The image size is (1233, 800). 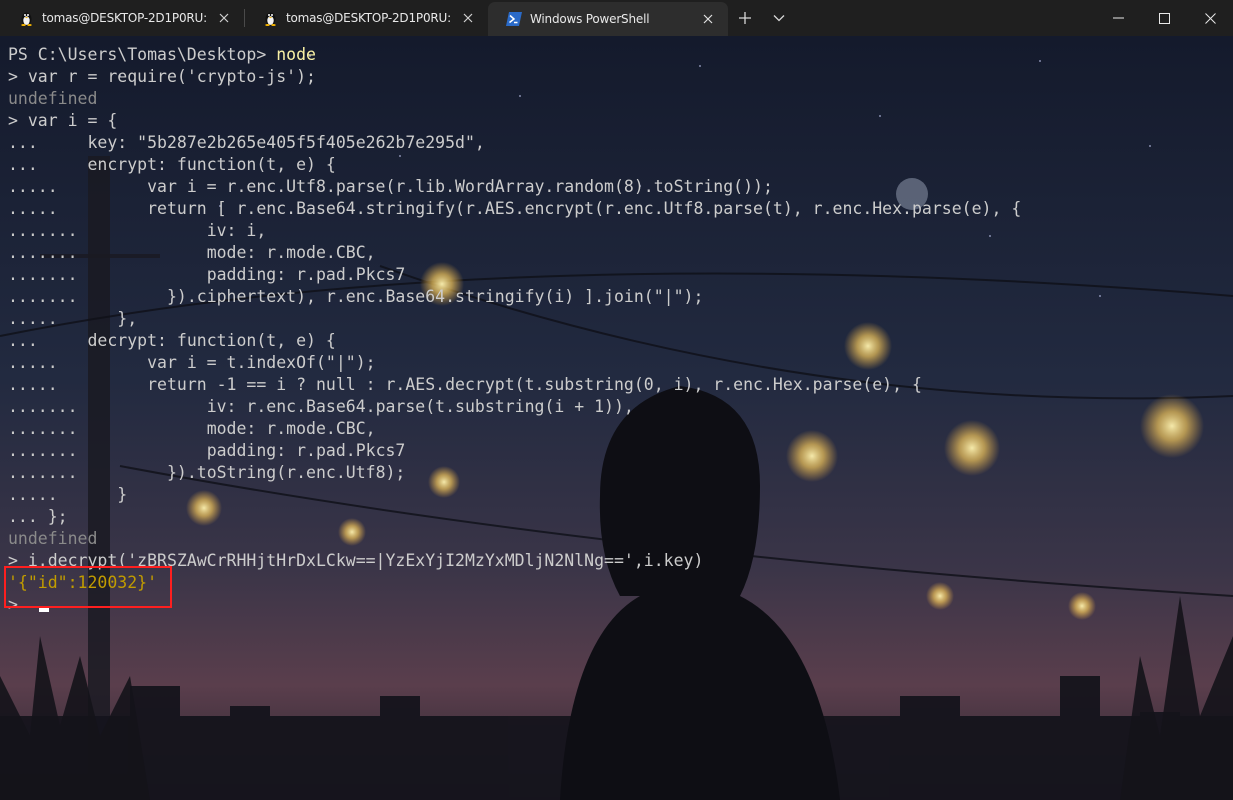 I want to click on tab-label: Windows PowerShell, so click(x=590, y=19).